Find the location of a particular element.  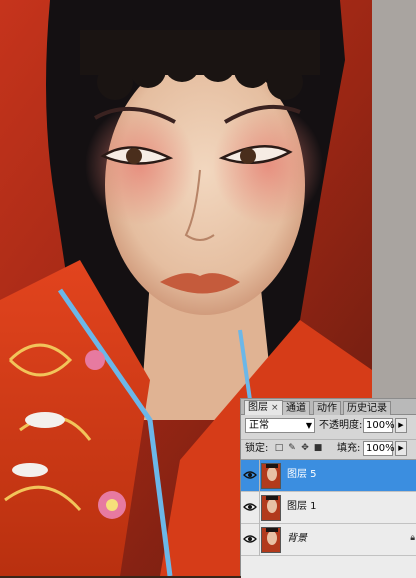

opacity-label: 不透明度: is located at coordinates (341, 425).